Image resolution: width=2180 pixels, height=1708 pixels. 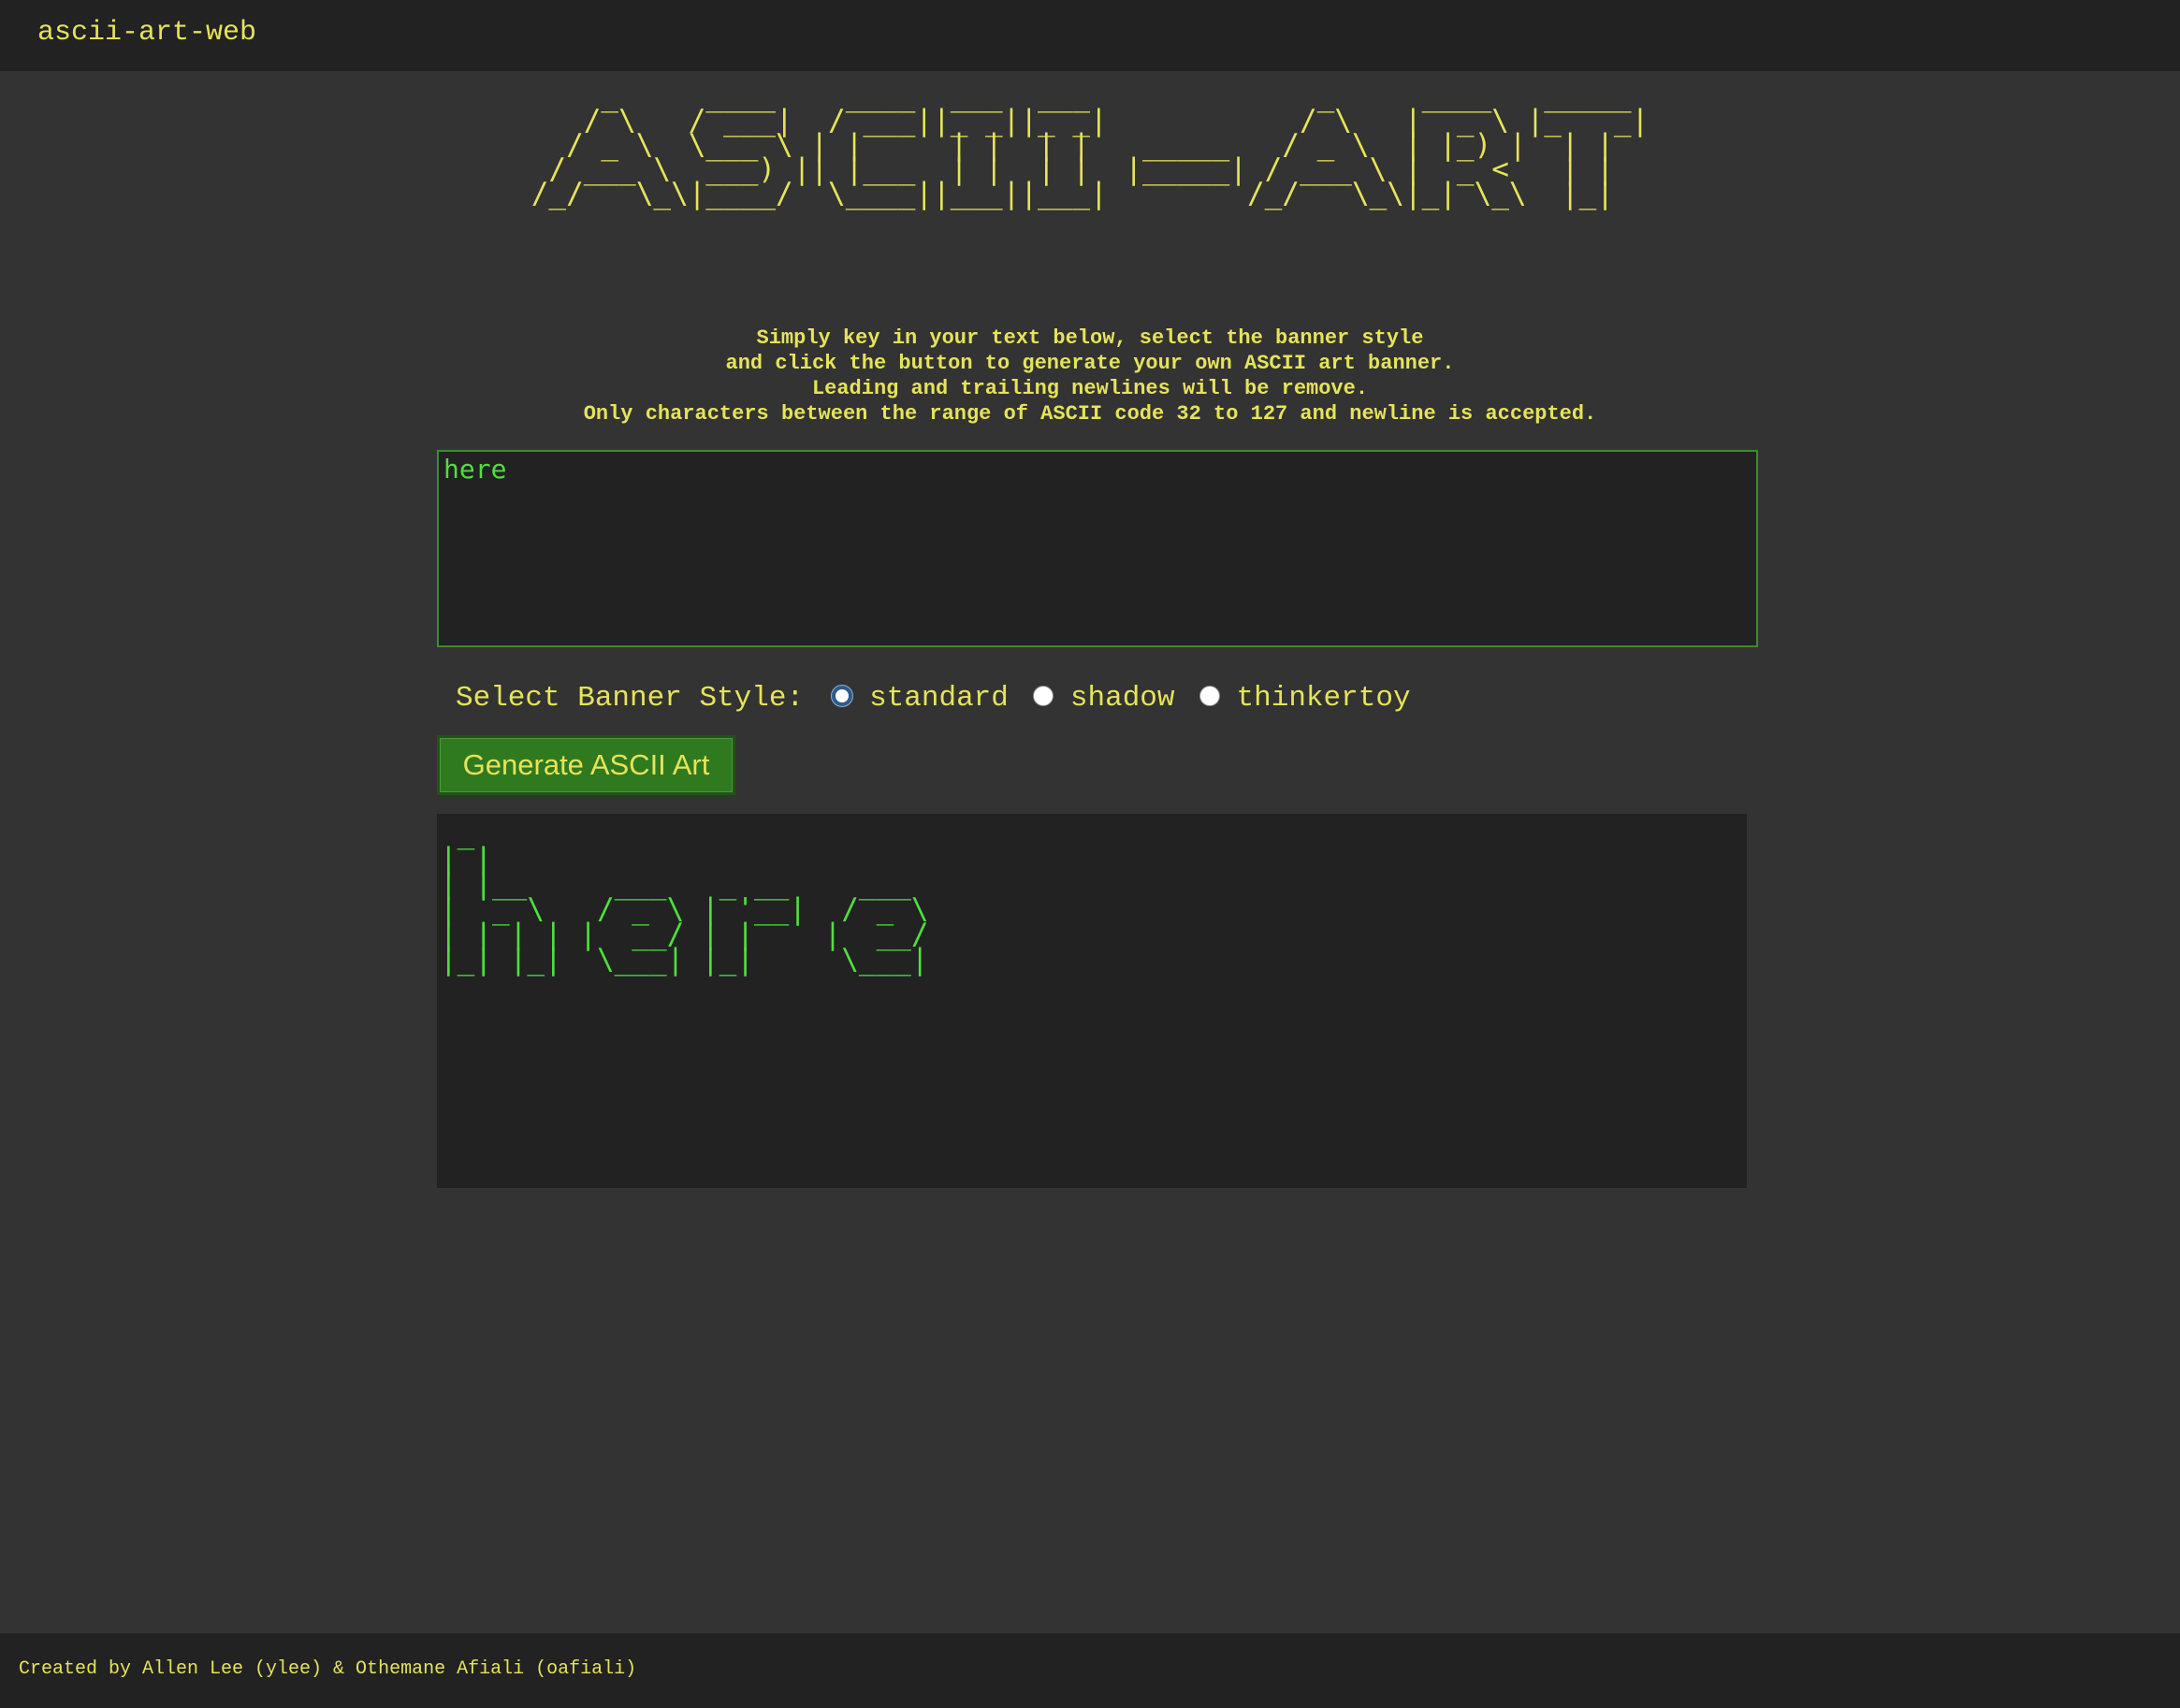 What do you see at coordinates (1122, 698) in the screenshot?
I see `radio-label-shadow: shadow` at bounding box center [1122, 698].